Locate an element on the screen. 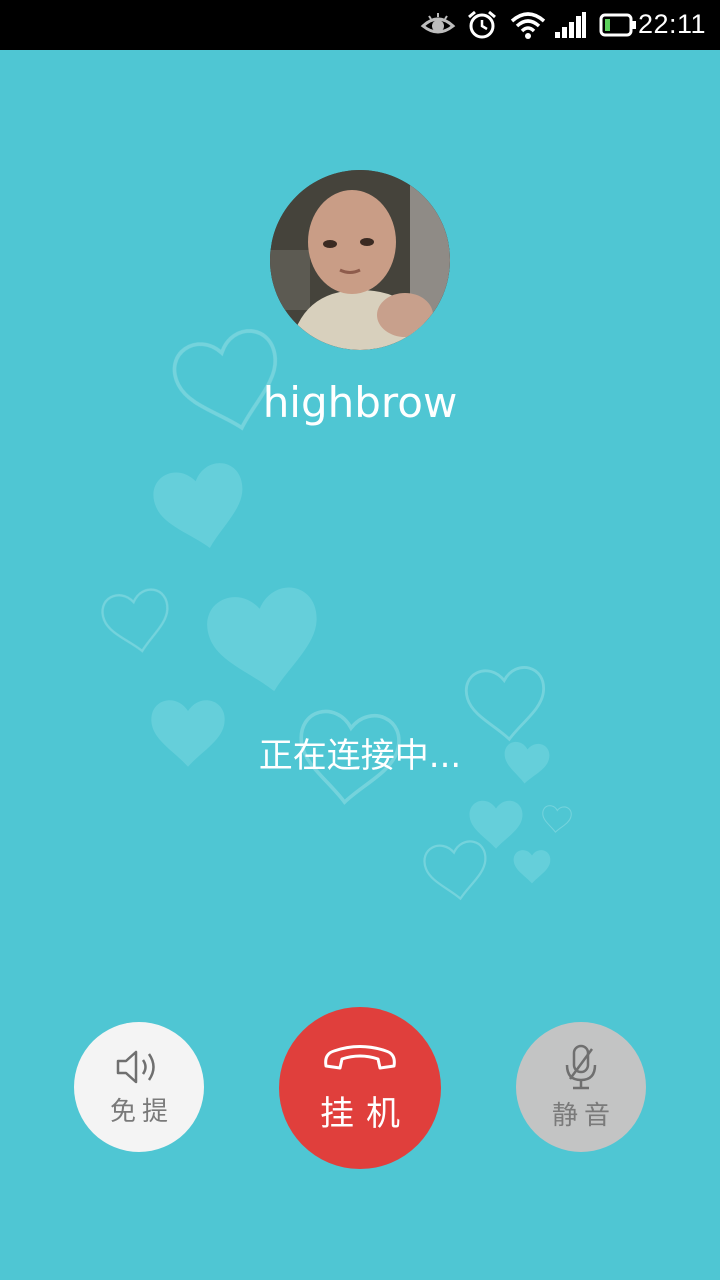  contact-avatar-photo is located at coordinates (360, 260).